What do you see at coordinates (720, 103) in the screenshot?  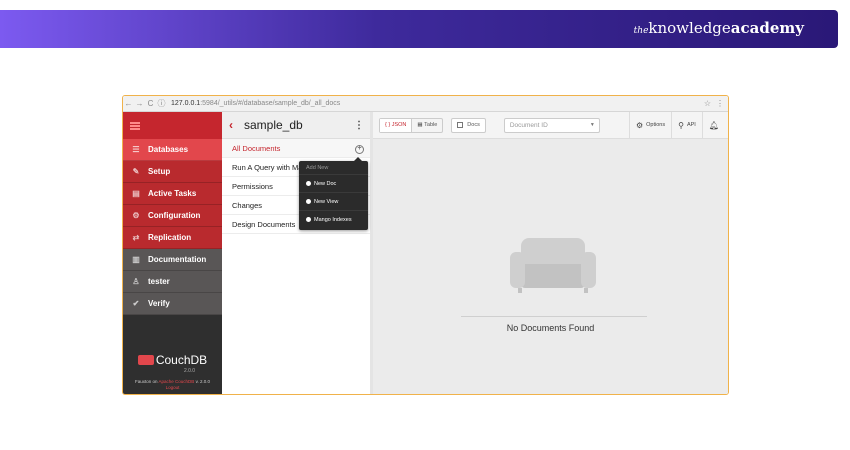 I see `browser-menu-icon: ⋮` at bounding box center [720, 103].